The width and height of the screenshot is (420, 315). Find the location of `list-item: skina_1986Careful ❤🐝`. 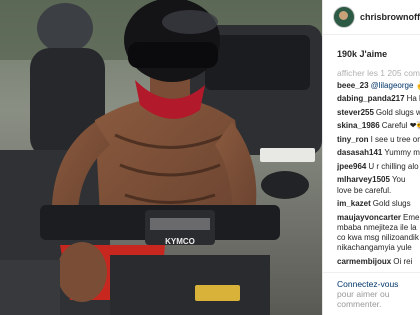

list-item: skina_1986Careful ❤🐝 is located at coordinates (378, 126).